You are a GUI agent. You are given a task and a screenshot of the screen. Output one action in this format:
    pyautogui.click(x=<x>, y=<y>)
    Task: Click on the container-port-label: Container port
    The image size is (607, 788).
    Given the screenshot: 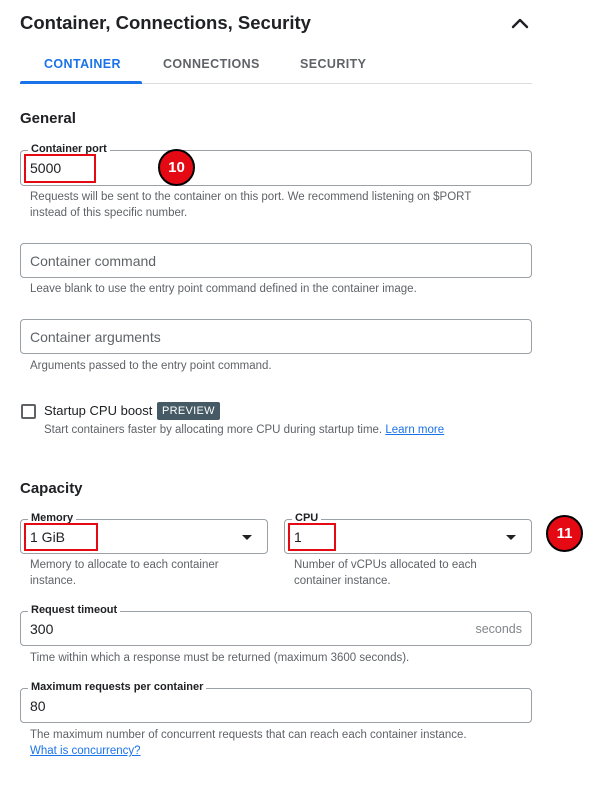 What is the action you would take?
    pyautogui.click(x=69, y=149)
    